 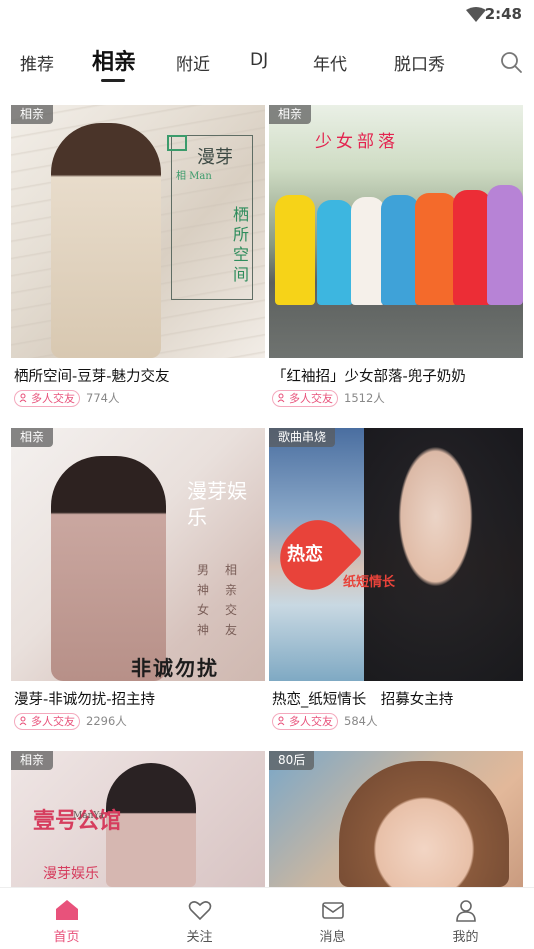 I want to click on status-bar: 2:48, so click(x=267, y=15).